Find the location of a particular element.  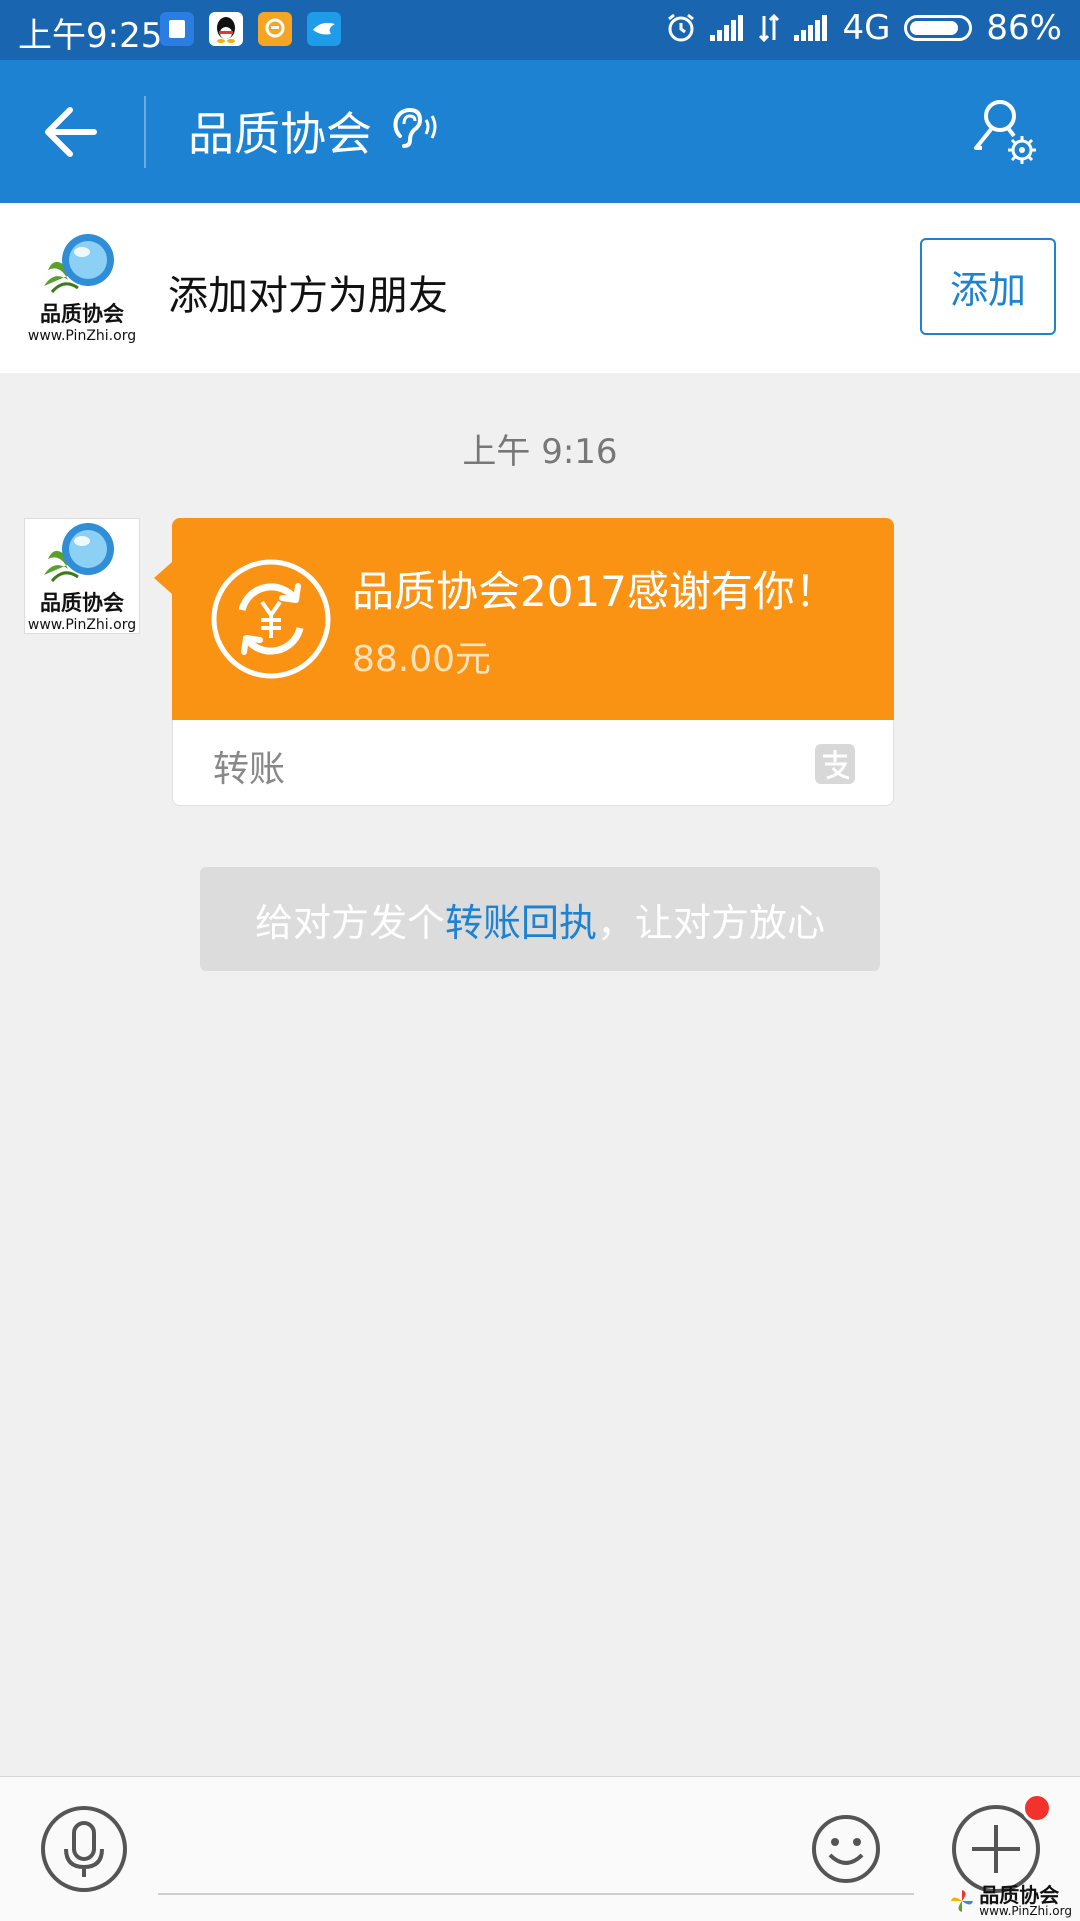

message-input is located at coordinates (536, 1856).